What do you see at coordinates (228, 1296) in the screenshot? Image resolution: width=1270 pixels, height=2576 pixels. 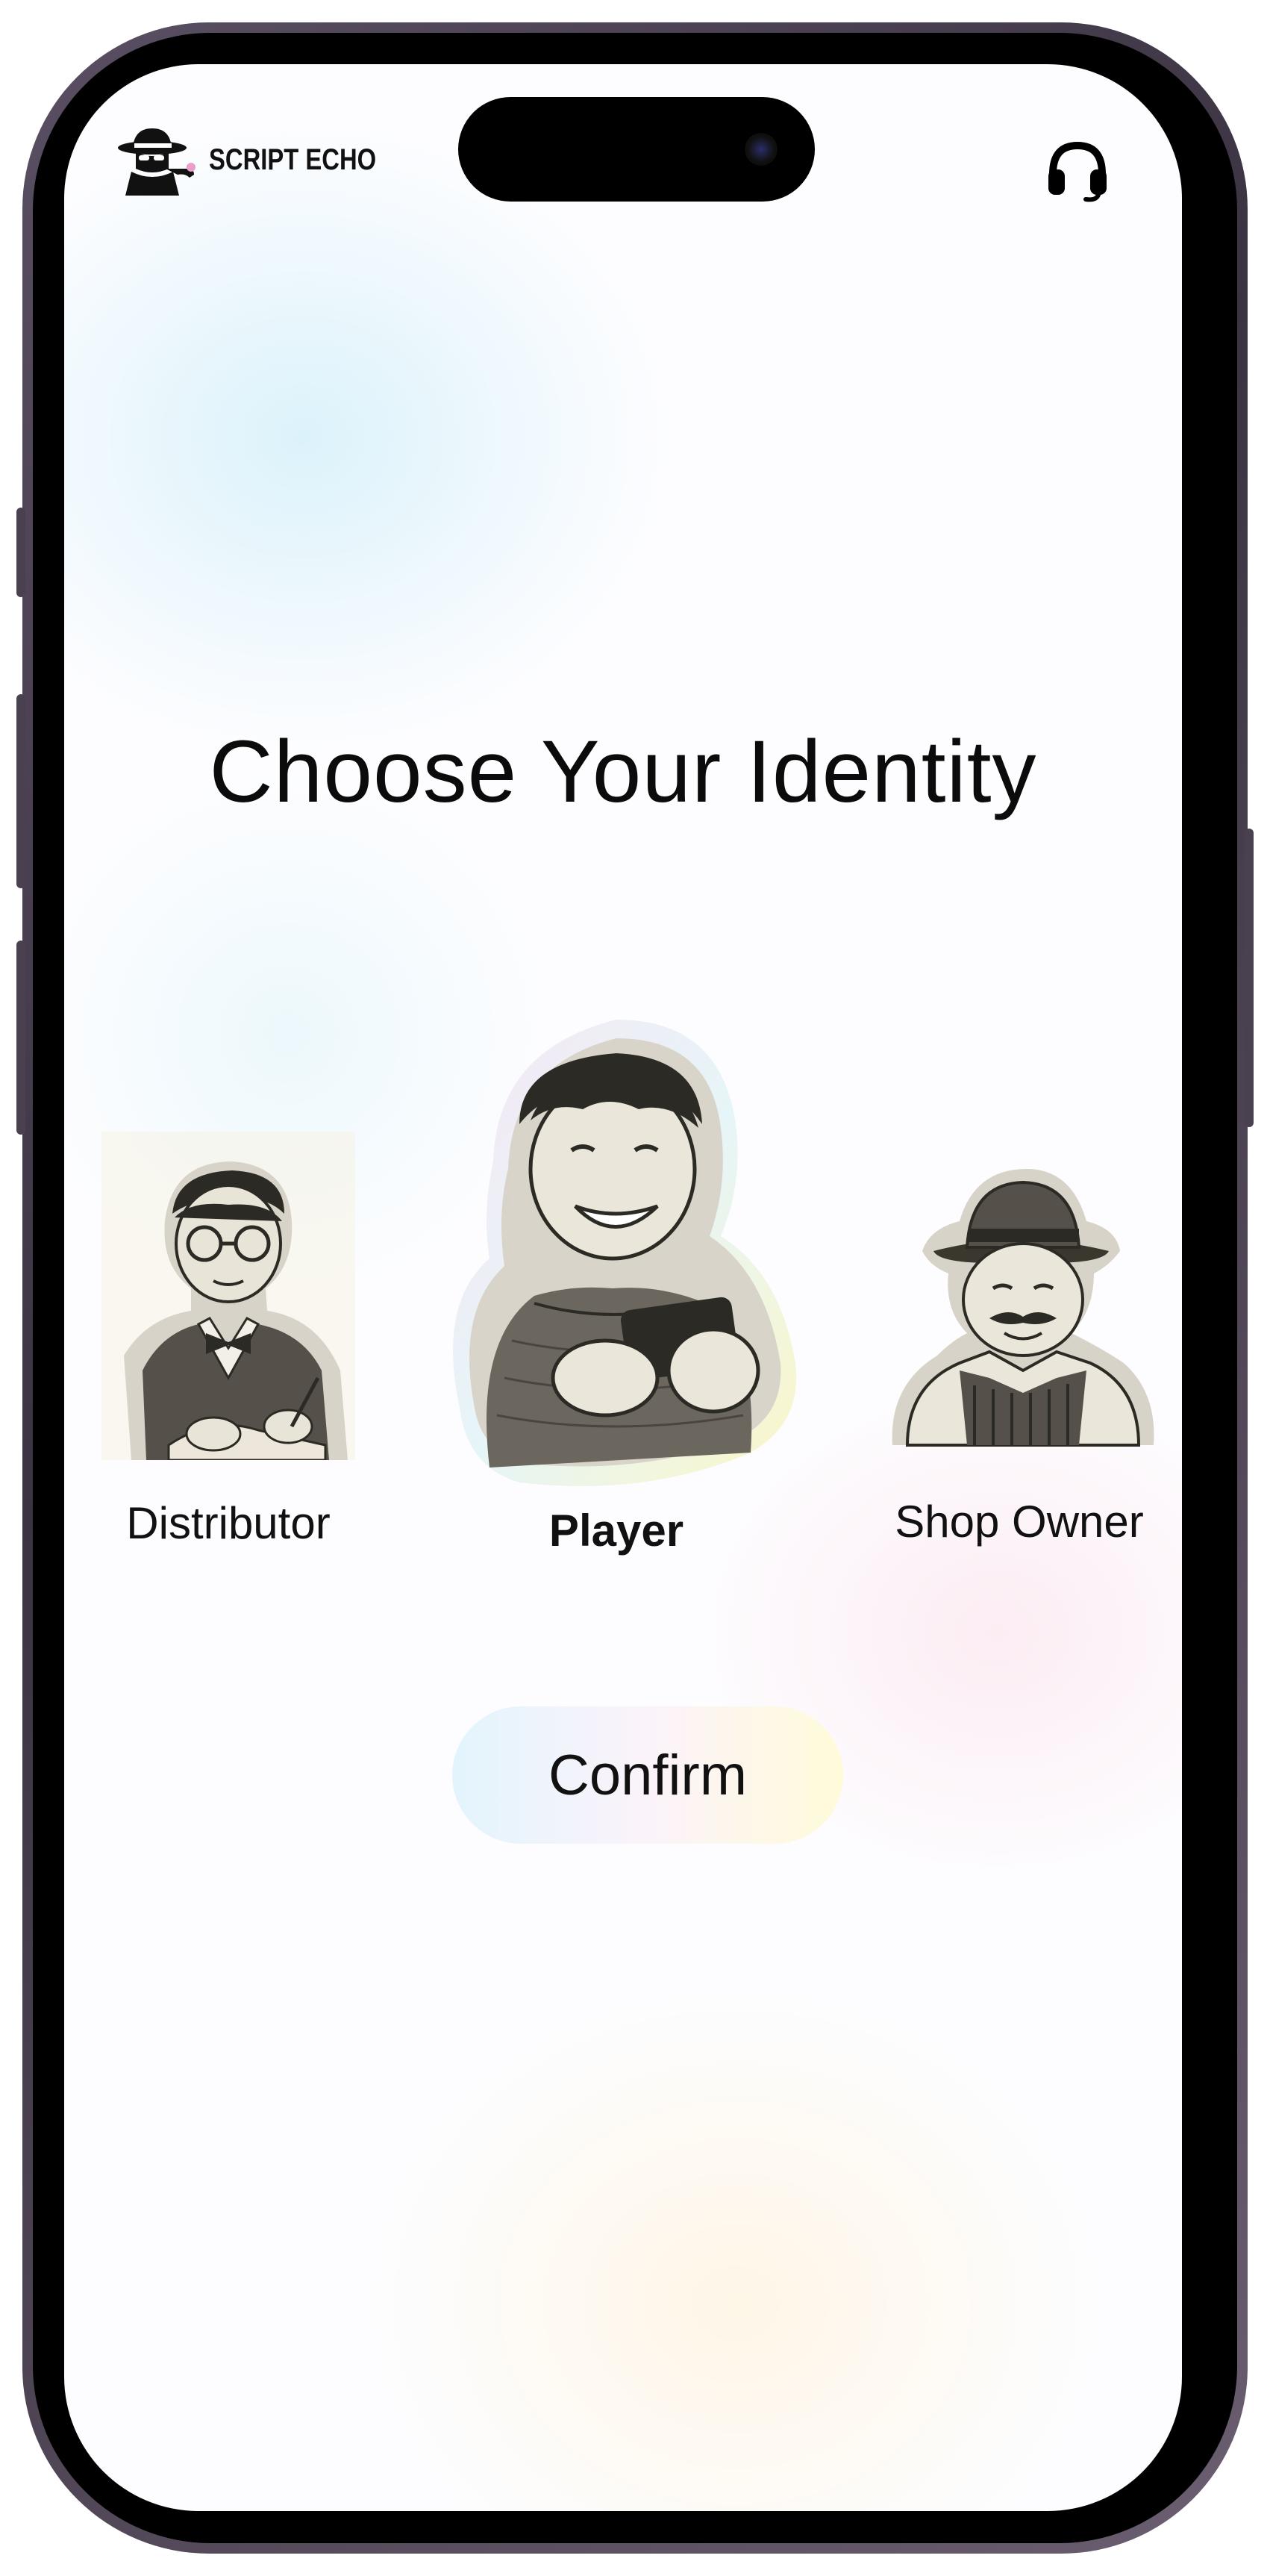 I see `distributor-portrait` at bounding box center [228, 1296].